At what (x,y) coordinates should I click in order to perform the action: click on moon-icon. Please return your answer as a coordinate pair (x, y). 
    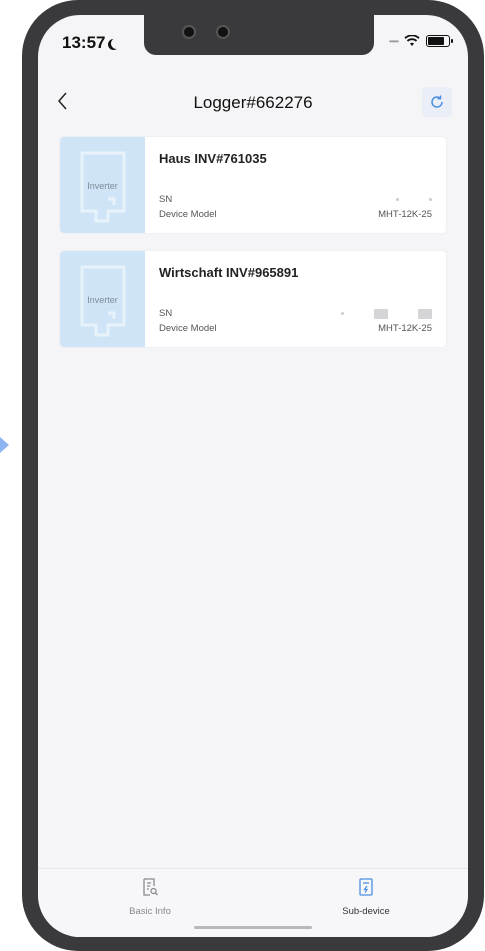
    Looking at the image, I should click on (116, 43).